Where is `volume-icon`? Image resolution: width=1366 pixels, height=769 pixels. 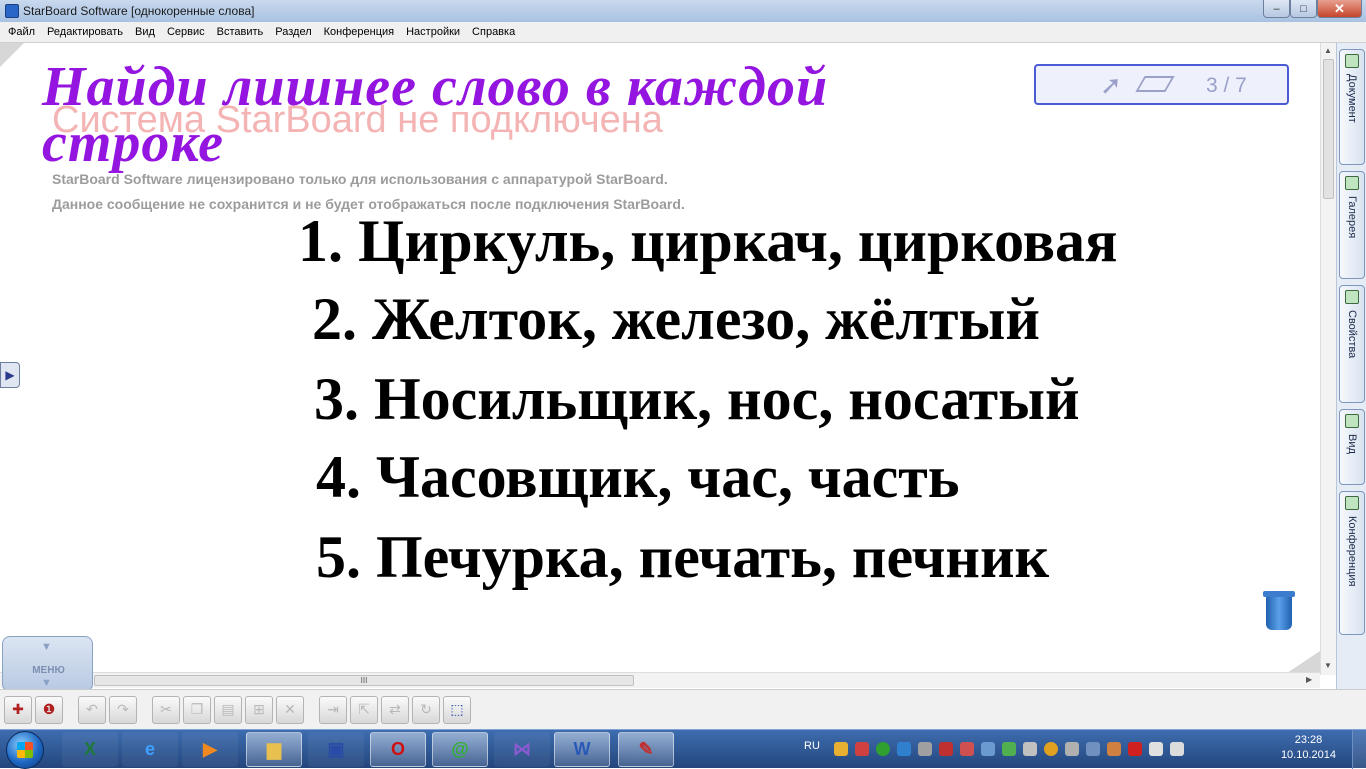
volume-icon is located at coordinates (1030, 749).